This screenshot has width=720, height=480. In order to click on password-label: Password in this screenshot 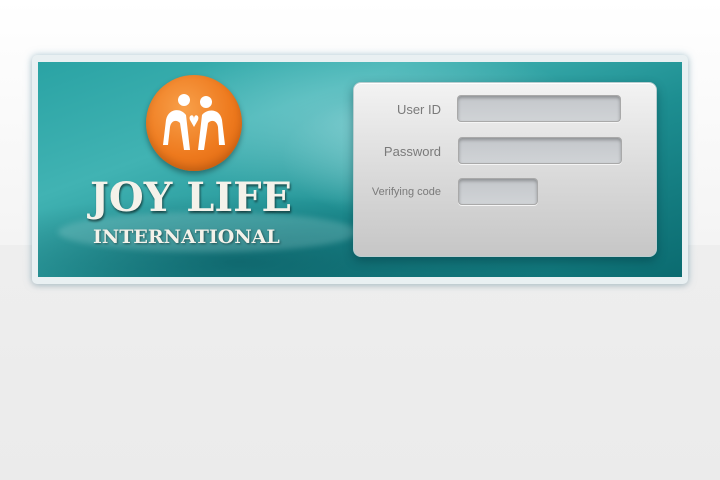, I will do `click(412, 151)`.